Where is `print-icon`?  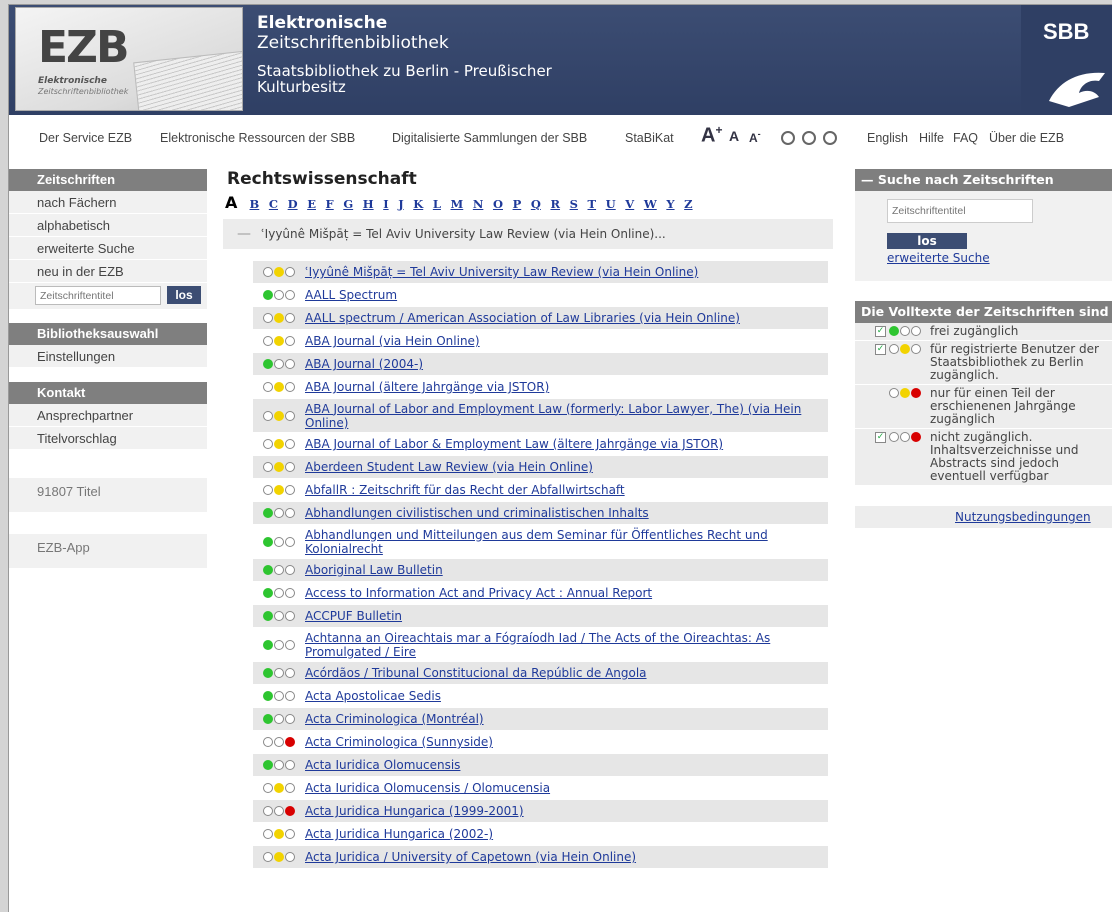 print-icon is located at coordinates (809, 138).